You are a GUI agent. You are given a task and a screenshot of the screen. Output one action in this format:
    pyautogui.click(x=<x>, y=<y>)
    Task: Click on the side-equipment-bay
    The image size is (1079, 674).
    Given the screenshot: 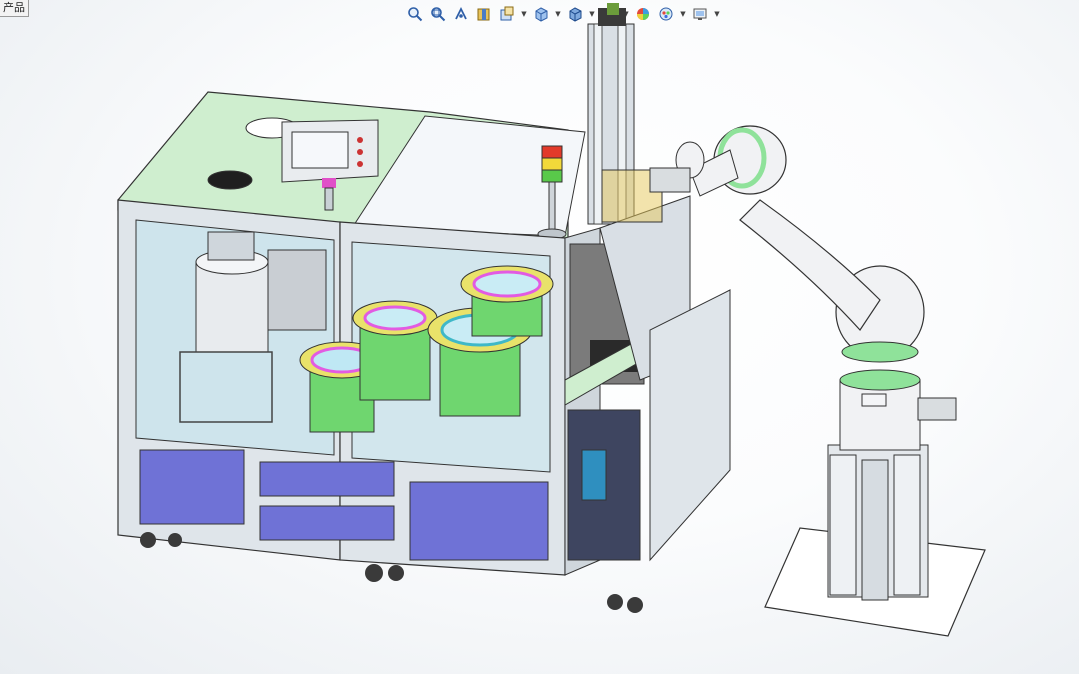 What is the action you would take?
    pyautogui.click(x=647, y=365)
    